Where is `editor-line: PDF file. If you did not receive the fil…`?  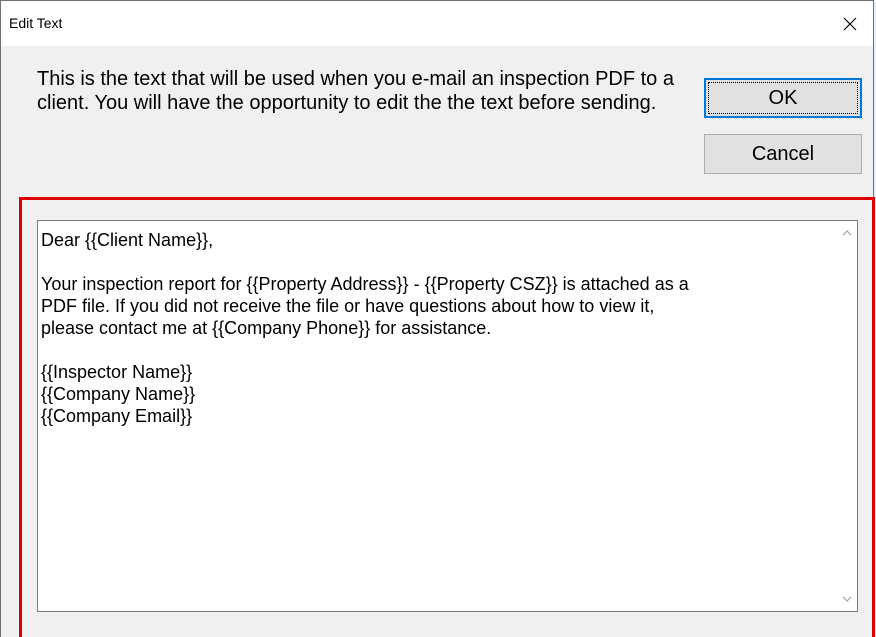 editor-line: PDF file. If you did not receive the fil… is located at coordinates (348, 306).